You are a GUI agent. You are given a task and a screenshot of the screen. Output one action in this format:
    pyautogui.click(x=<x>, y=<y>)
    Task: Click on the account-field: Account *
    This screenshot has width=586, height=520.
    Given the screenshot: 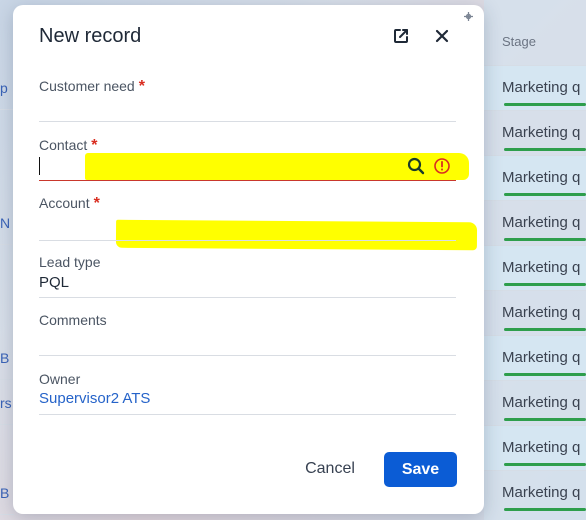 What is the action you would take?
    pyautogui.click(x=258, y=223)
    